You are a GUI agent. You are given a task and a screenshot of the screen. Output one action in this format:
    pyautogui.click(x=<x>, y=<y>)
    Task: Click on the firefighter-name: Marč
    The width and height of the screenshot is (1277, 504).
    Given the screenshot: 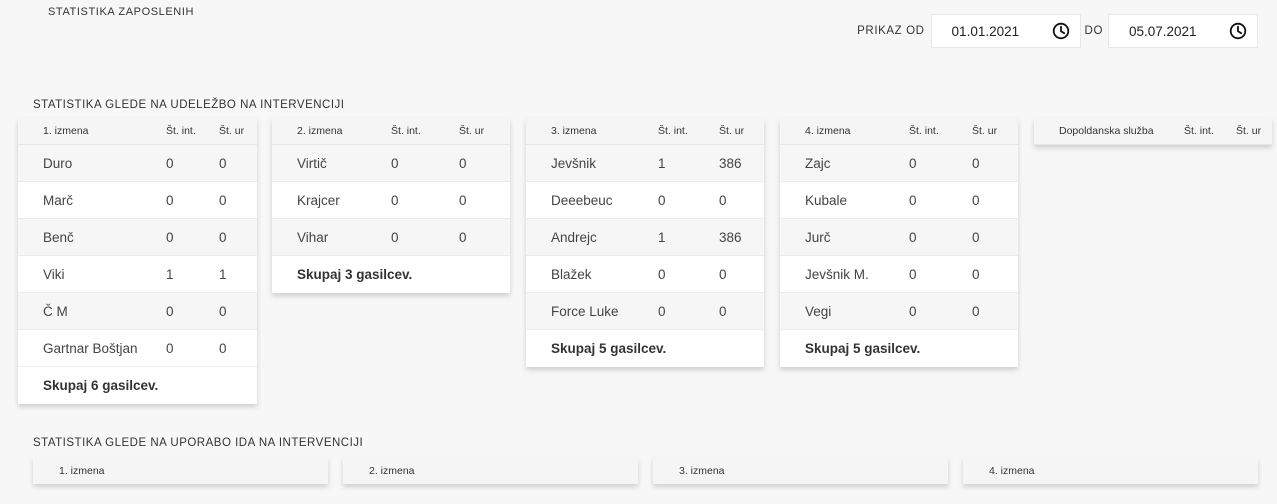 What is the action you would take?
    pyautogui.click(x=58, y=200)
    